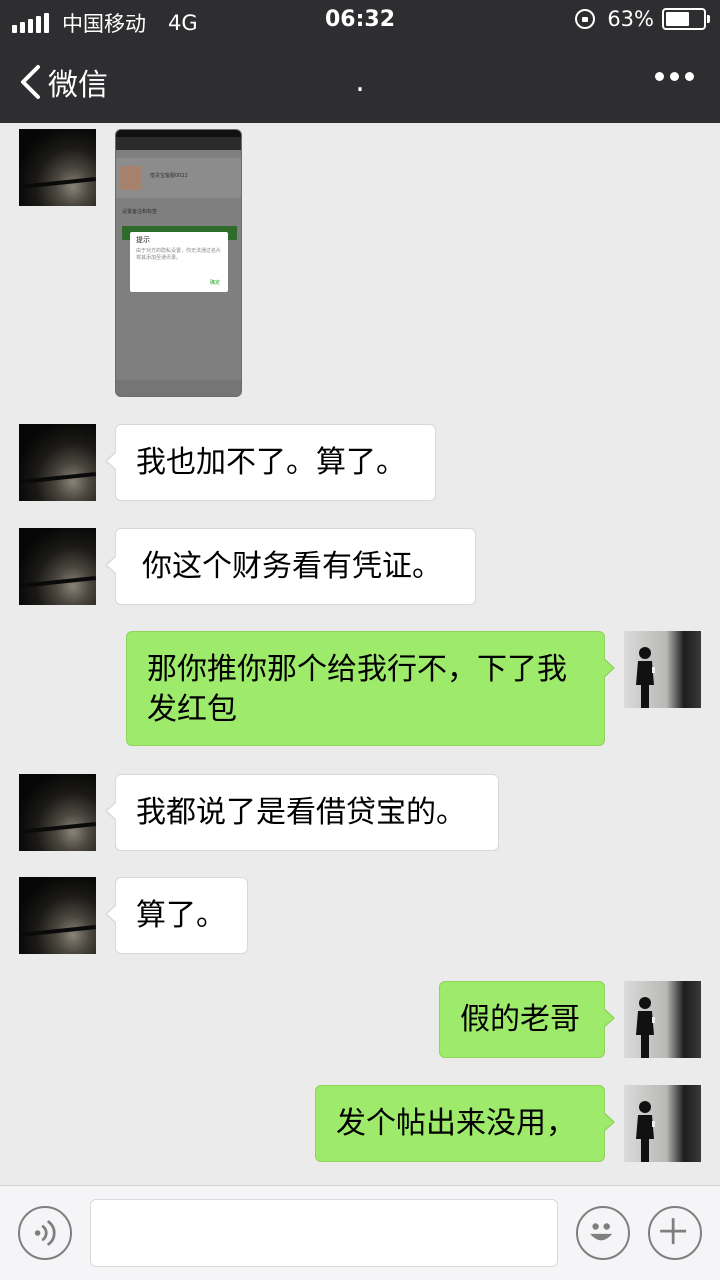 The width and height of the screenshot is (720, 1280). What do you see at coordinates (686, 19) in the screenshot?
I see `battery-icon` at bounding box center [686, 19].